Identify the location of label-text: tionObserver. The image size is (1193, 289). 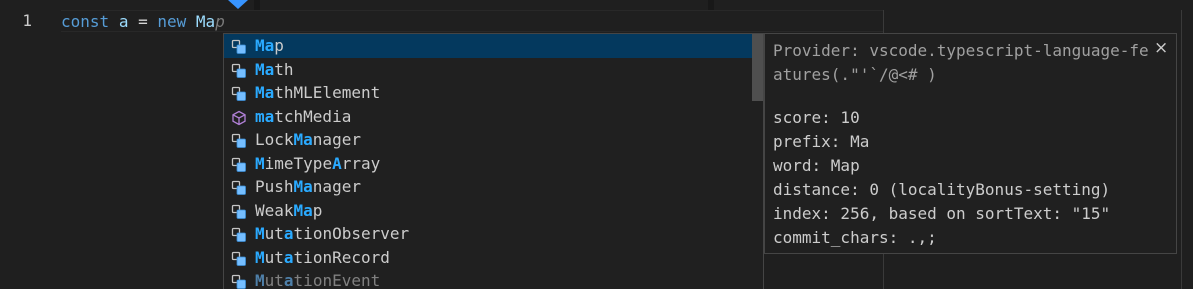
(351, 233).